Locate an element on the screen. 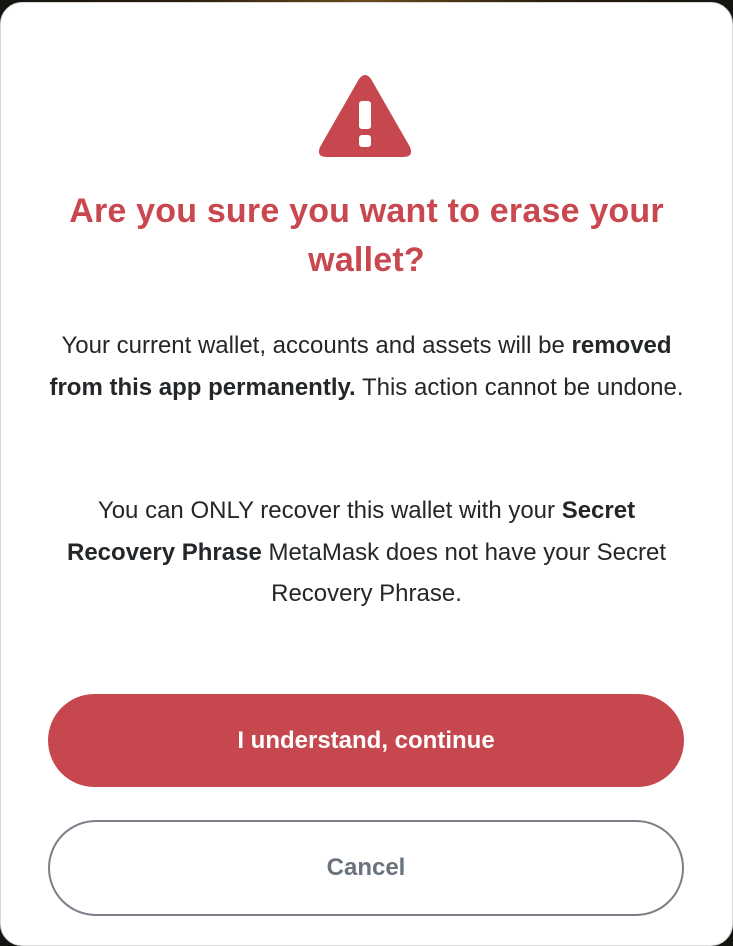 This screenshot has height=946, width=733. warning-message-text-b: This action cannot be undone. is located at coordinates (519, 387).